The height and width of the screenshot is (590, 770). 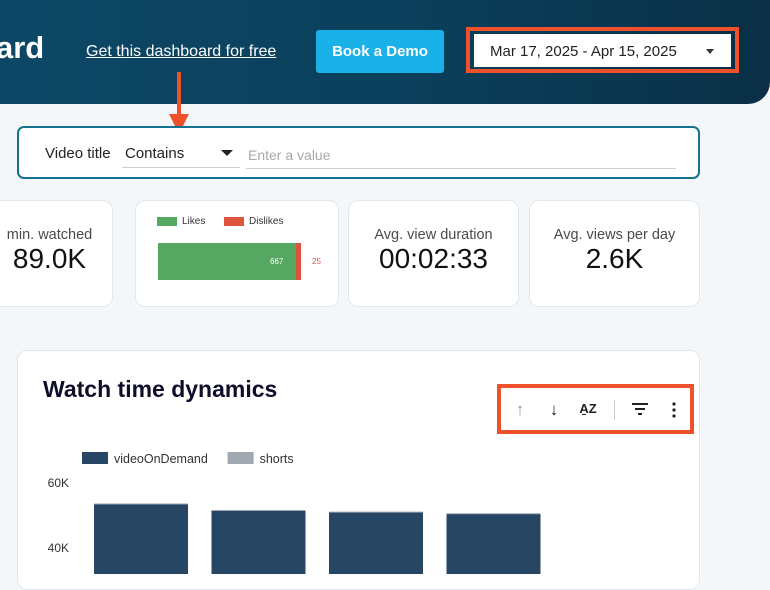 What do you see at coordinates (22, 47) in the screenshot?
I see `brand-title: ard` at bounding box center [22, 47].